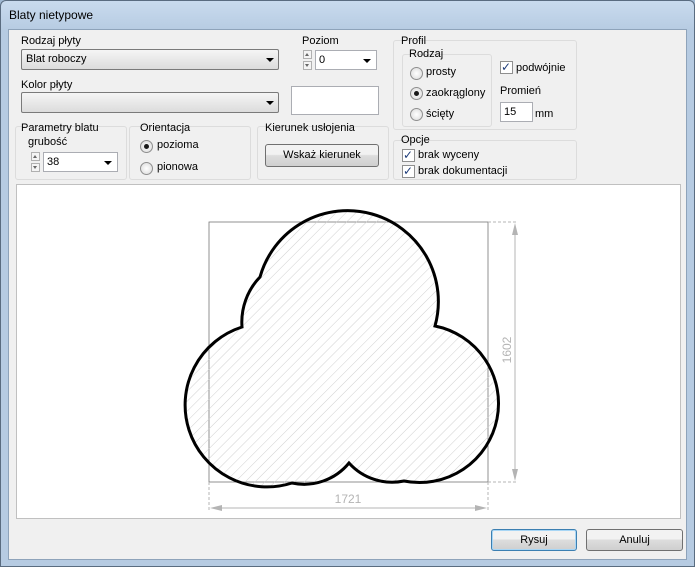 Image resolution: width=695 pixels, height=567 pixels. I want to click on parametry-label: Parametry blatu, so click(60, 128).